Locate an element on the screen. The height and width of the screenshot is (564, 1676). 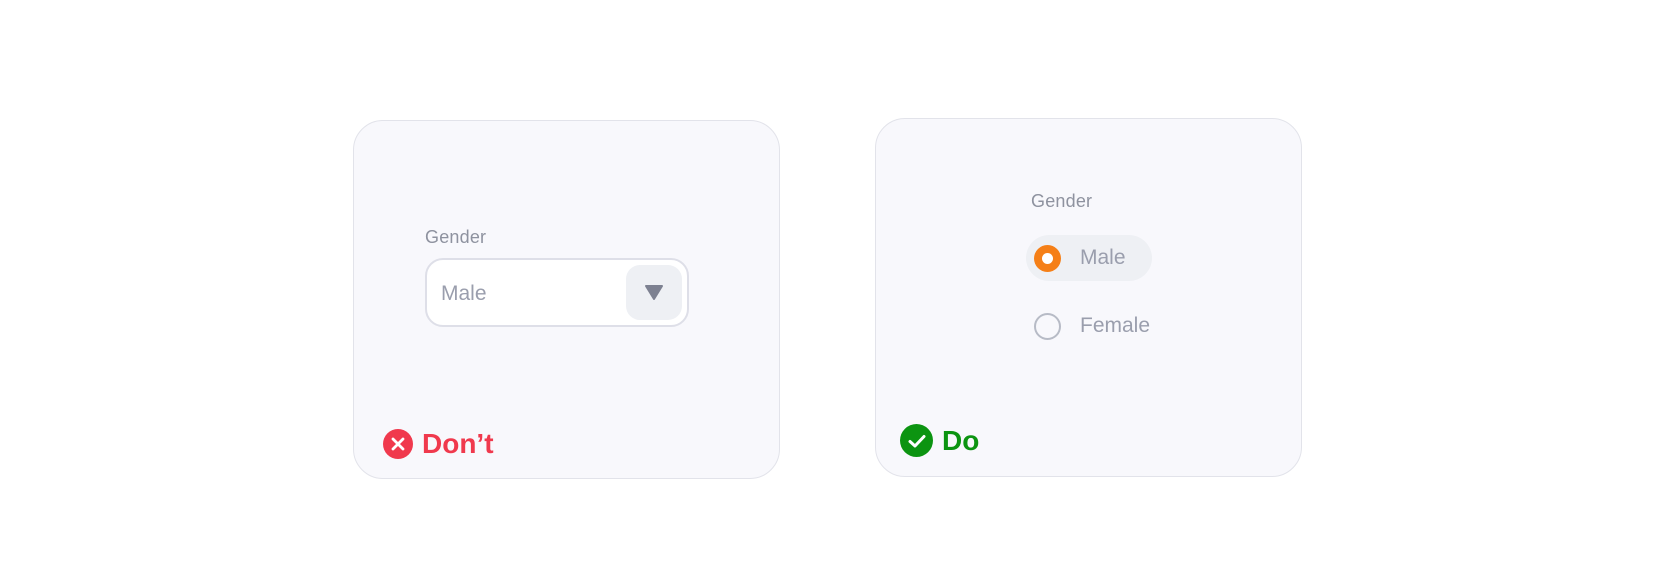
dont-label: Don’t is located at coordinates (458, 443).